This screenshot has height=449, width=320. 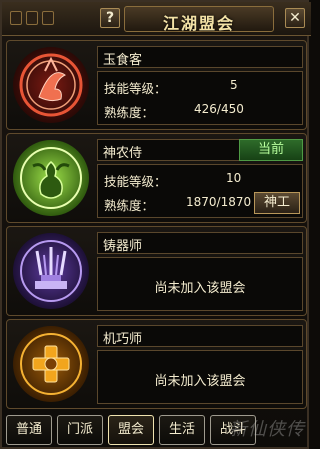 I want to click on frame-ornament-left, so click(x=16, y=18).